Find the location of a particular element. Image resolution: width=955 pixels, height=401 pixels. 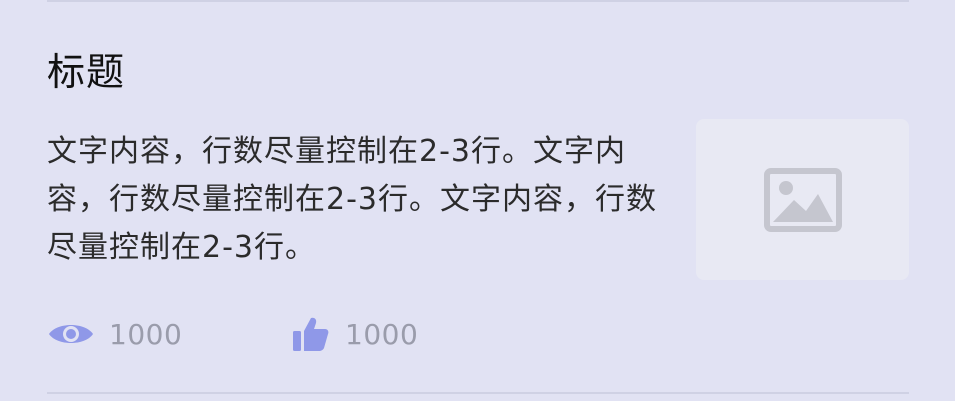

likes-count: 1000 is located at coordinates (382, 334).